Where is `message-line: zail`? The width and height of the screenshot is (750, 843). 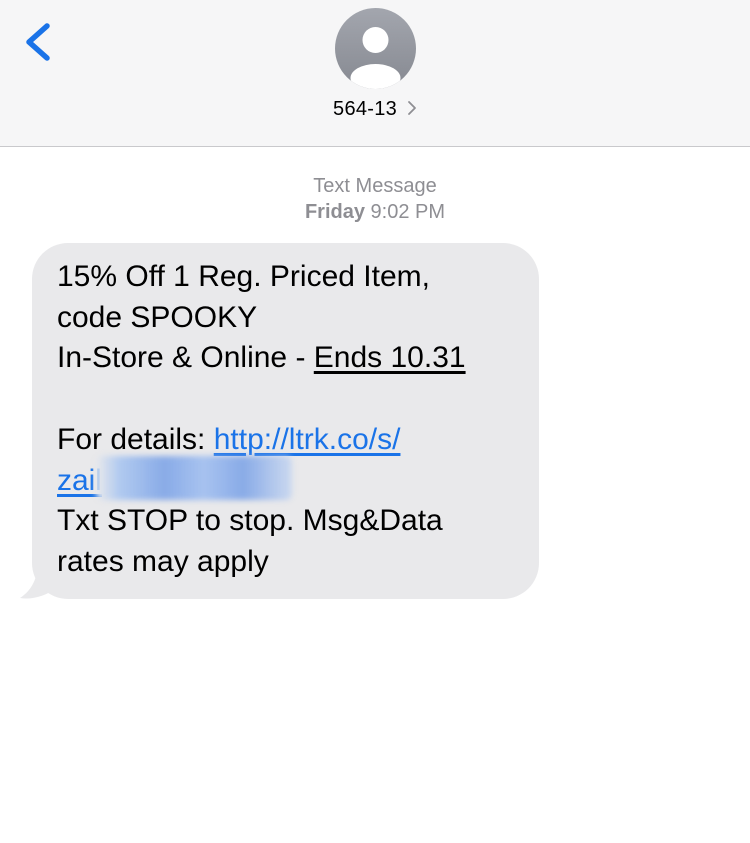 message-line: zail is located at coordinates (288, 478).